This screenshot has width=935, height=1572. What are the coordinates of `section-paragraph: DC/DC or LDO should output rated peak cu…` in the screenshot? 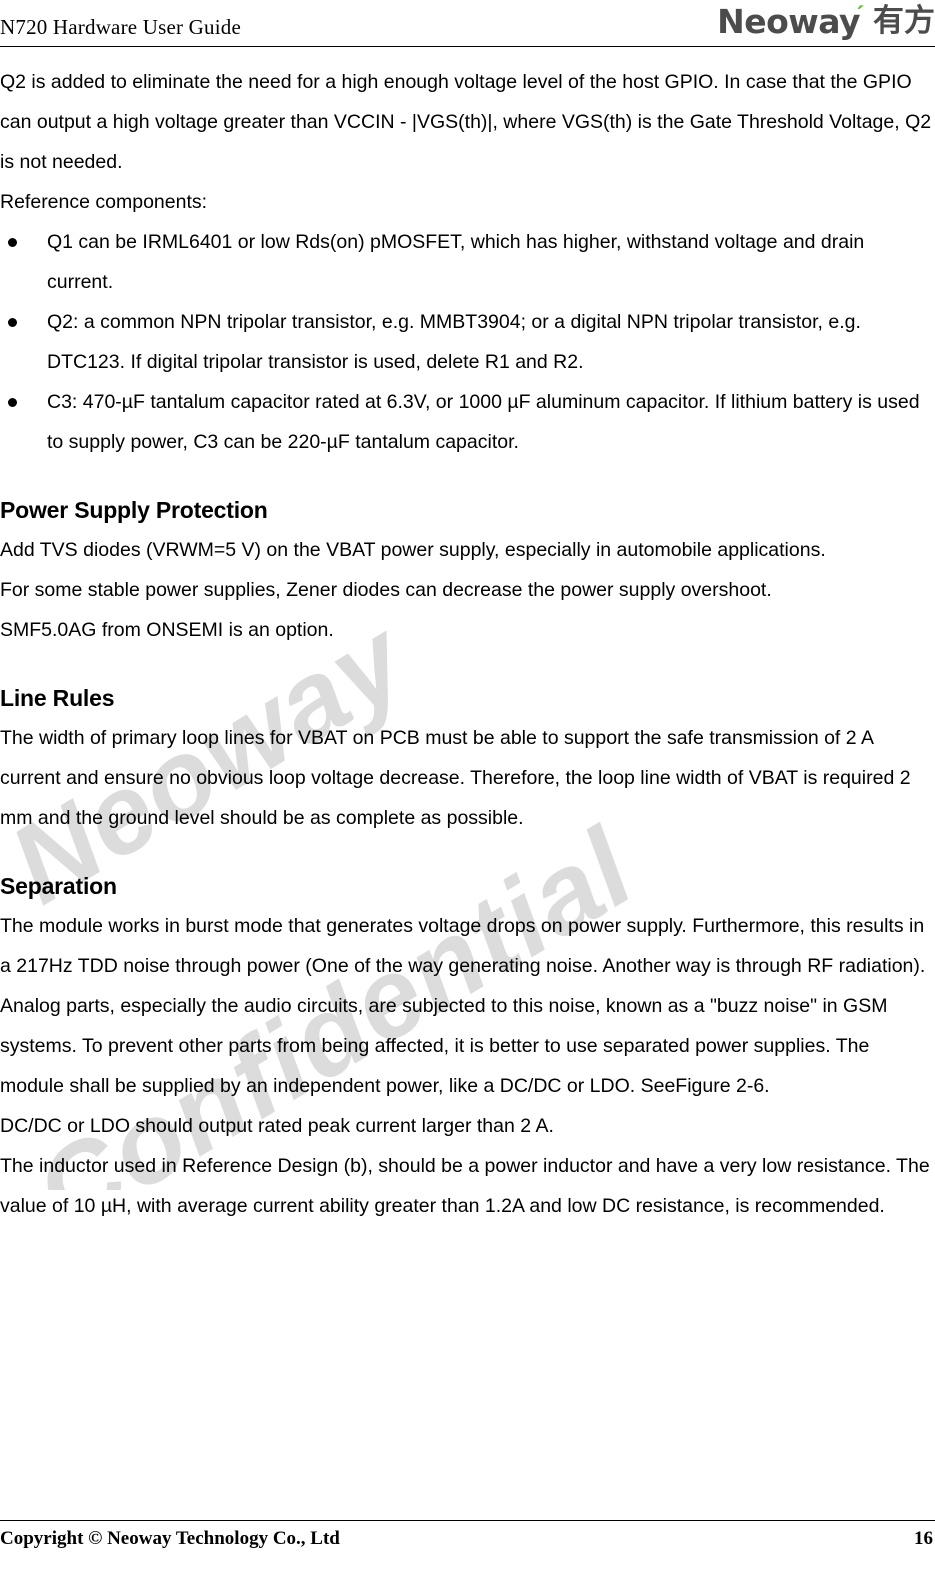 It's located at (277, 1126).